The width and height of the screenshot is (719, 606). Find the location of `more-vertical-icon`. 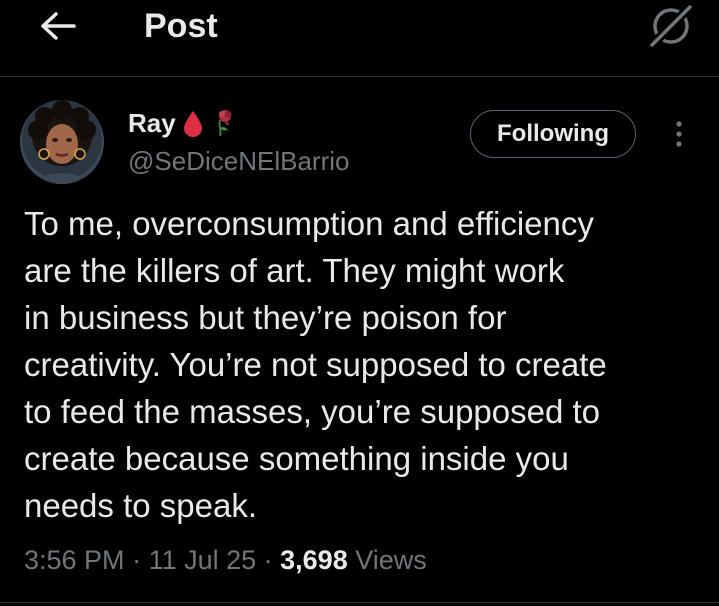

more-vertical-icon is located at coordinates (679, 134).